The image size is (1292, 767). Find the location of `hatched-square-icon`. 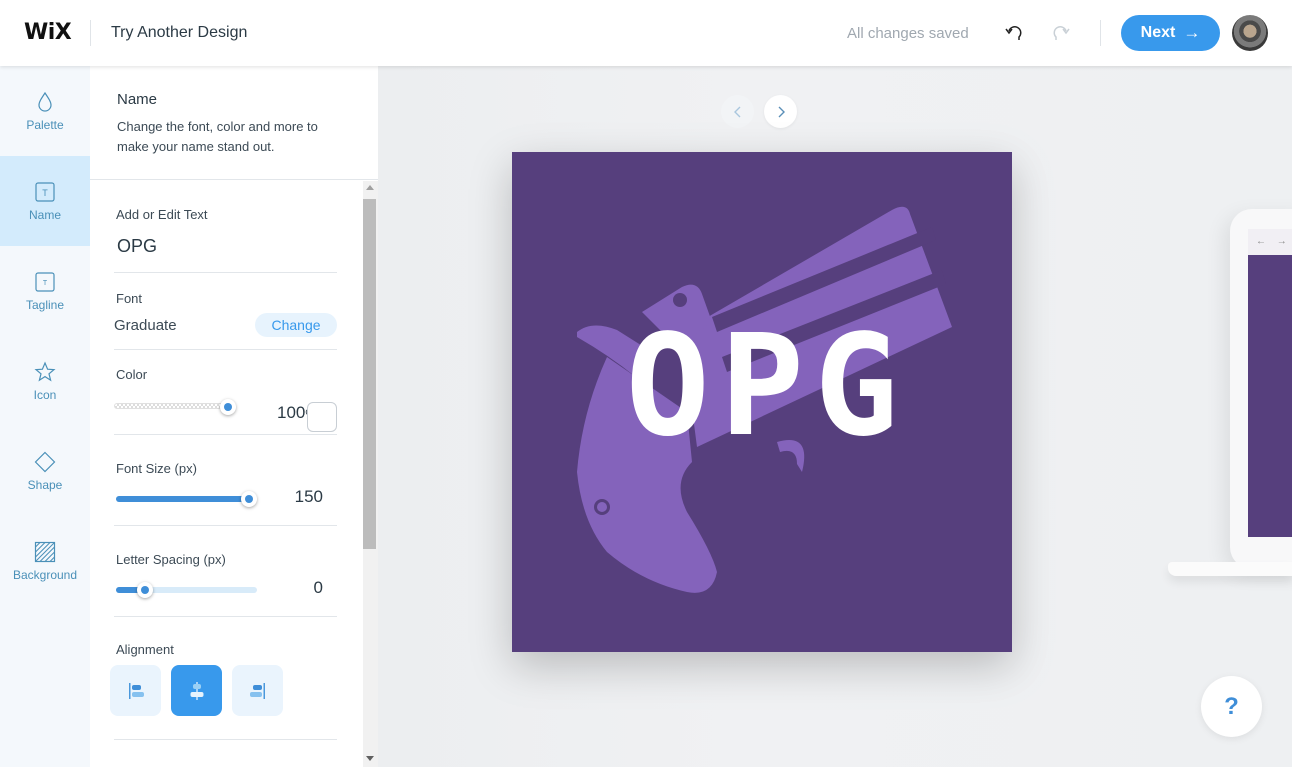

hatched-square-icon is located at coordinates (45, 551).